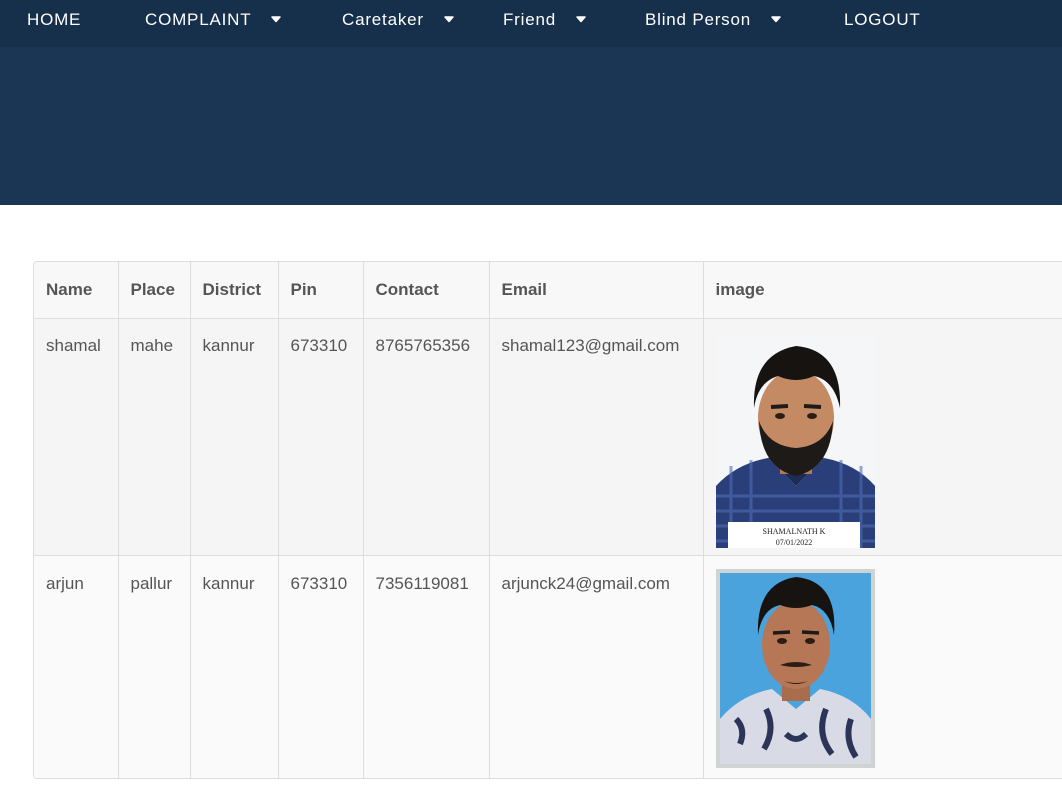 This screenshot has width=1062, height=805. What do you see at coordinates (76, 666) in the screenshot?
I see `cell-name: arjun` at bounding box center [76, 666].